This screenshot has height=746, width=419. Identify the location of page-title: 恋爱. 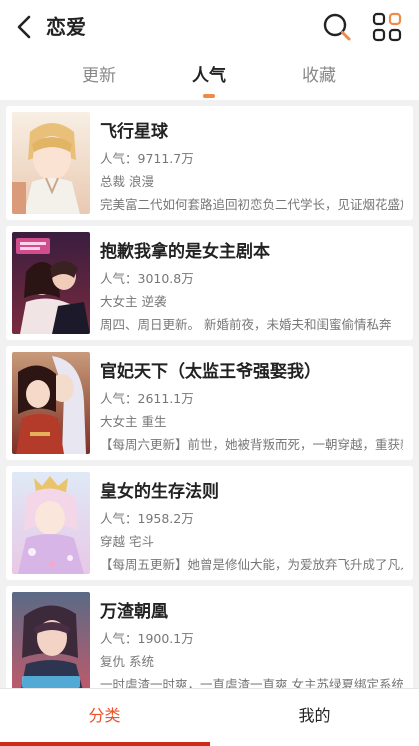
(66, 27).